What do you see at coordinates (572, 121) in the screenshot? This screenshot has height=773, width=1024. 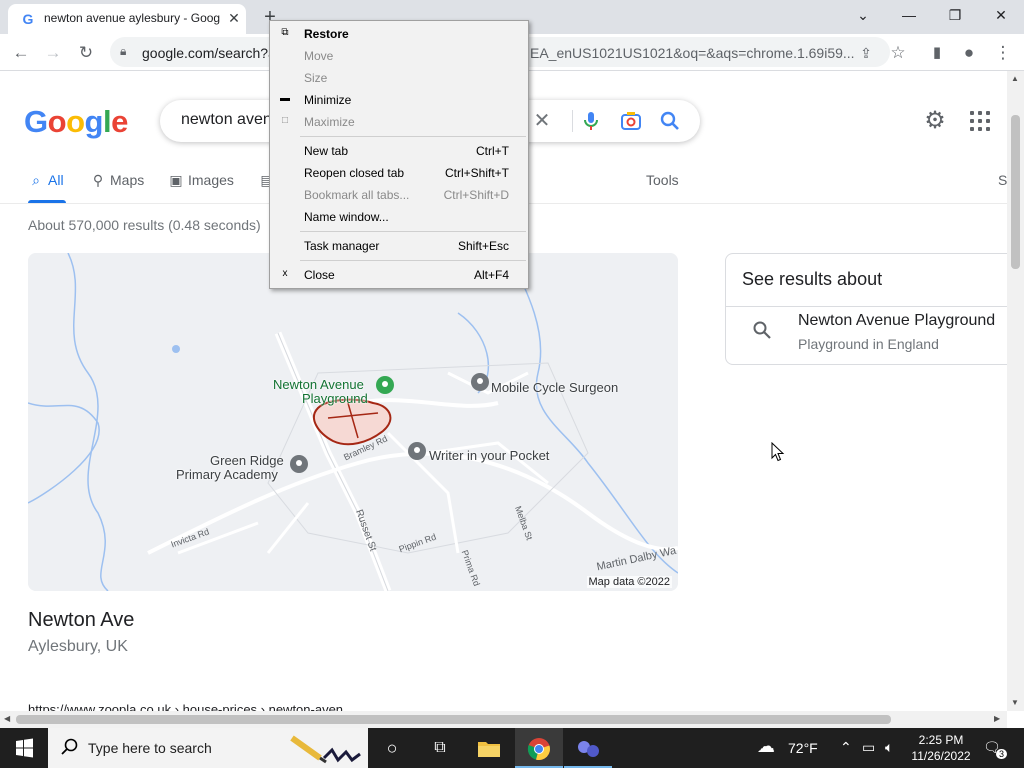 I see `search-divider` at bounding box center [572, 121].